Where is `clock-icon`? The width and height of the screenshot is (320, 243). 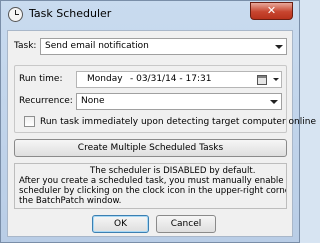
clock-icon is located at coordinates (15, 14).